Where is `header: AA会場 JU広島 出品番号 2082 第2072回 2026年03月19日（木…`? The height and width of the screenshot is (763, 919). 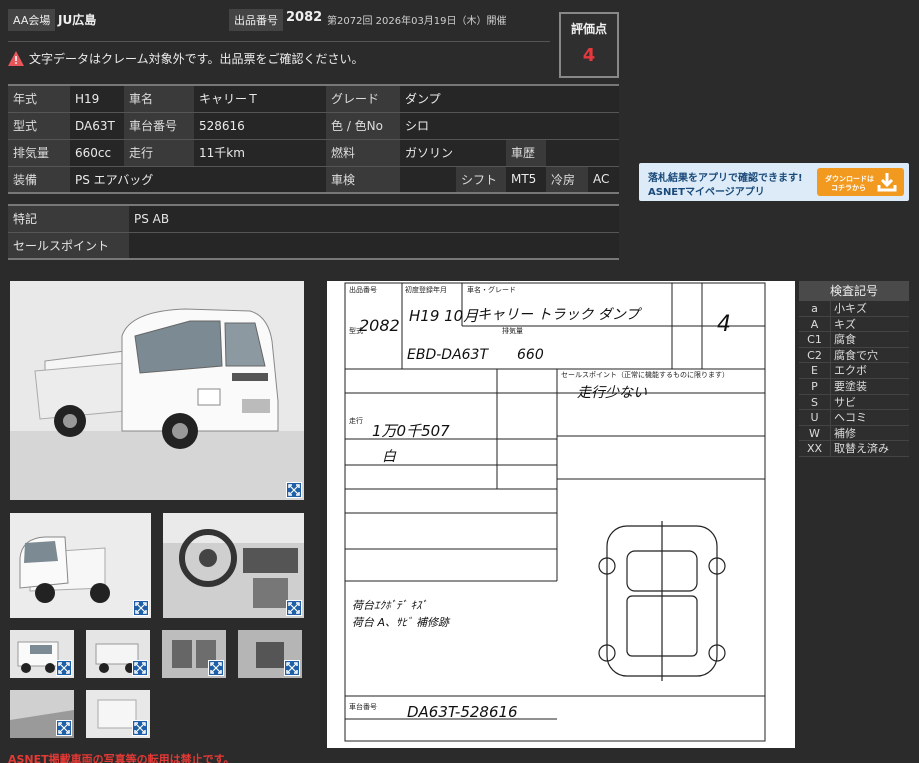
header: AA会場 JU広島 出品番号 2082 第2072回 2026年03月19日（木… is located at coordinates (279, 24).